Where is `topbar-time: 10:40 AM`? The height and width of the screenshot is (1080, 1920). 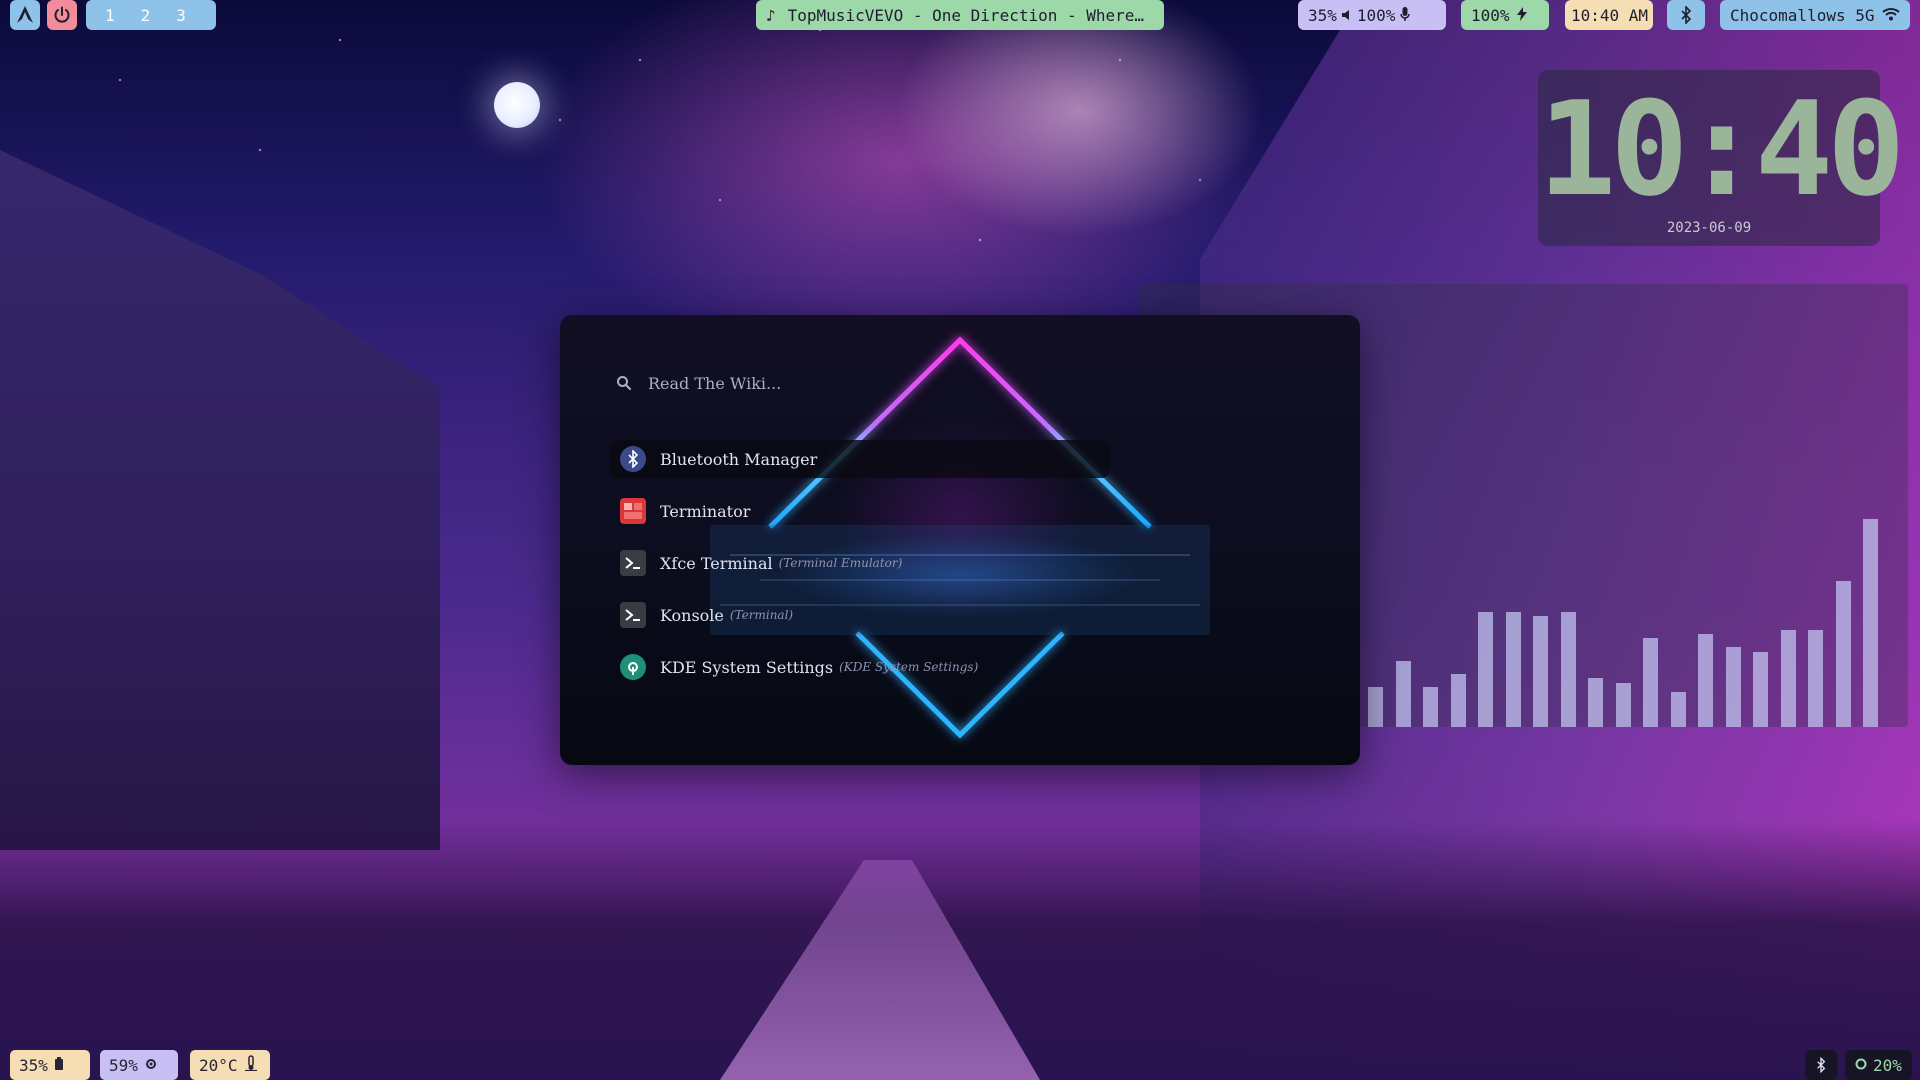 topbar-time: 10:40 AM is located at coordinates (1610, 15).